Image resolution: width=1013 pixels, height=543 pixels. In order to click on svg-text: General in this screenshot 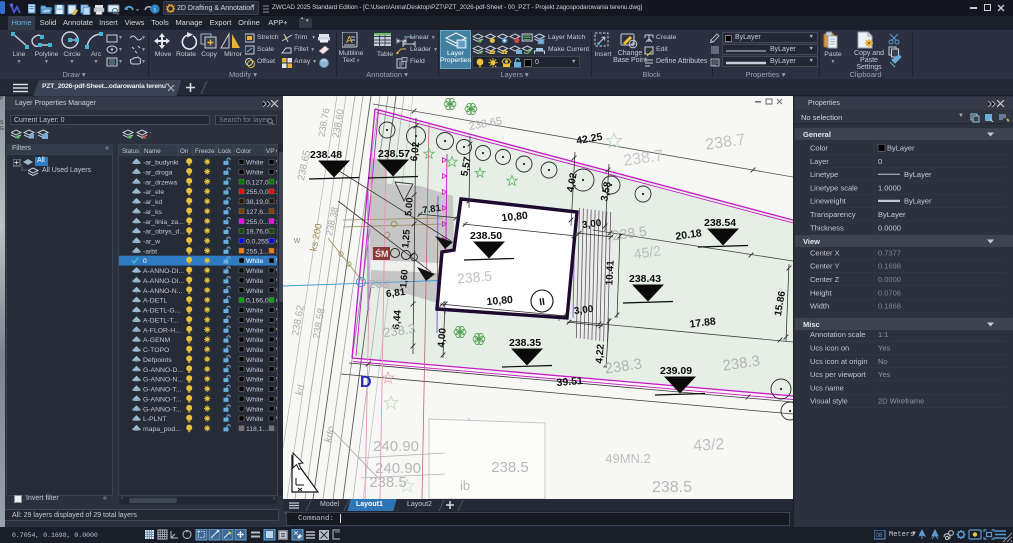, I will do `click(817, 134)`.